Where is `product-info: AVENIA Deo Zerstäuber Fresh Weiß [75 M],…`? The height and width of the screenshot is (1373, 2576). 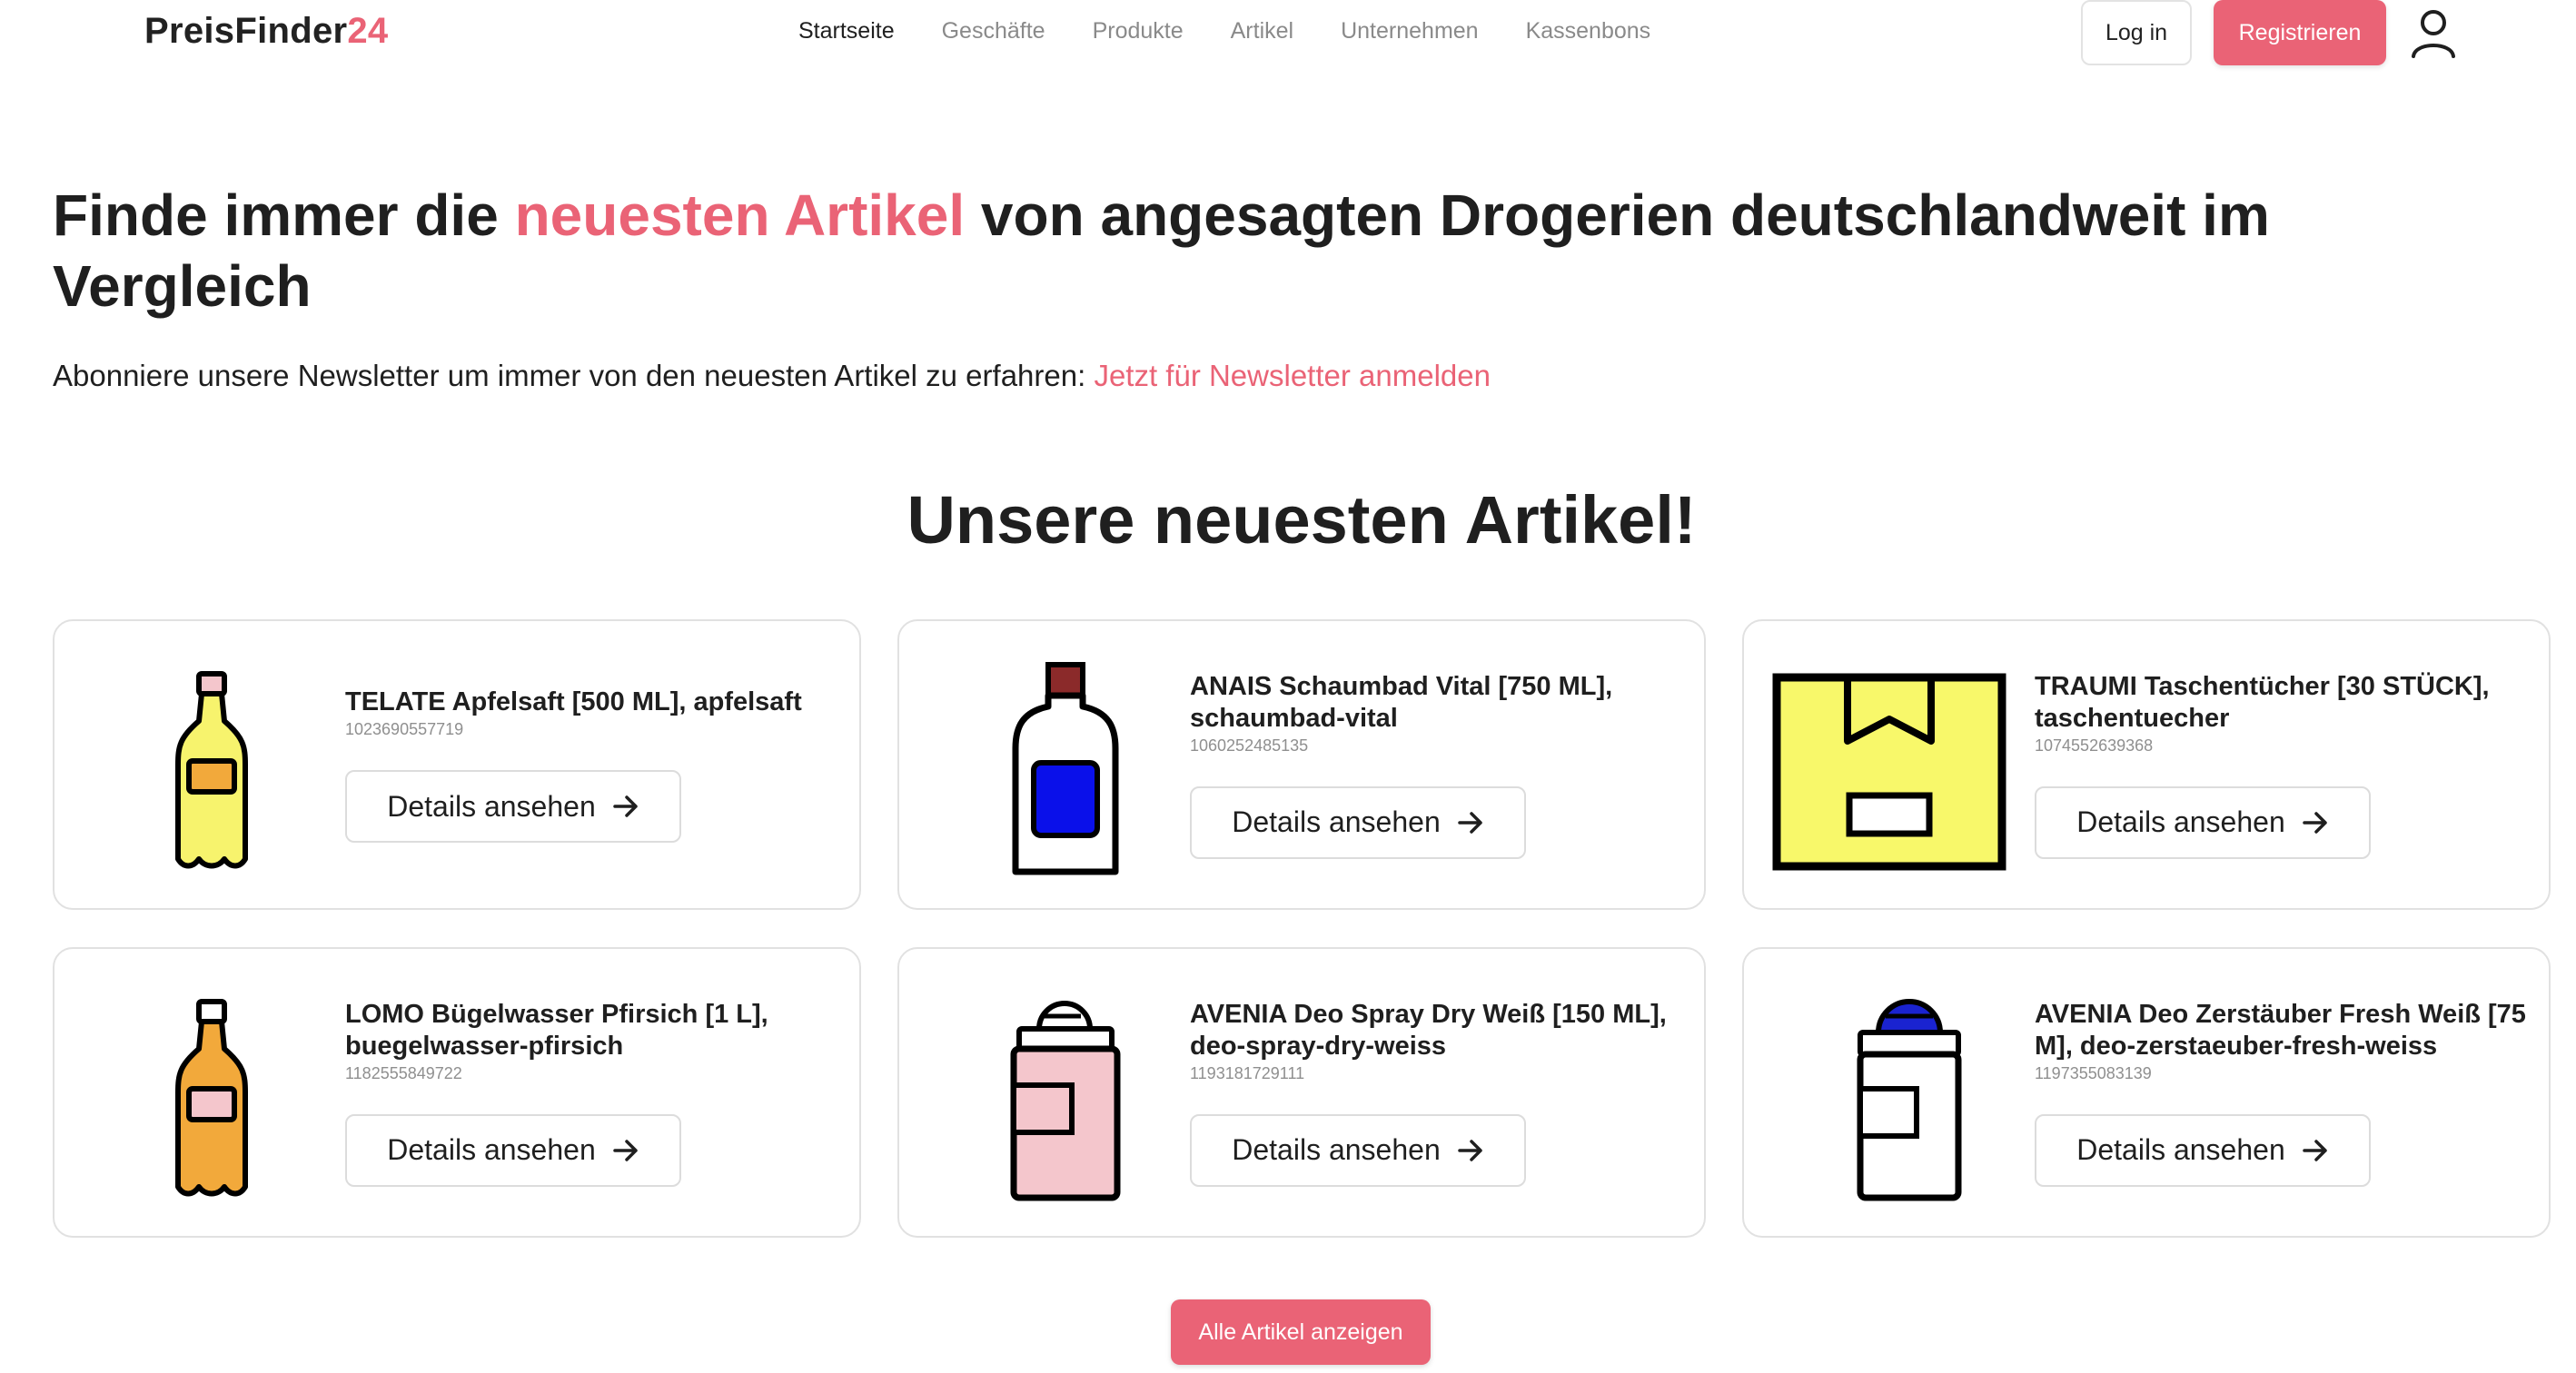 product-info: AVENIA Deo Zerstäuber Fresh Weiß [75 M],… is located at coordinates (2283, 1092).